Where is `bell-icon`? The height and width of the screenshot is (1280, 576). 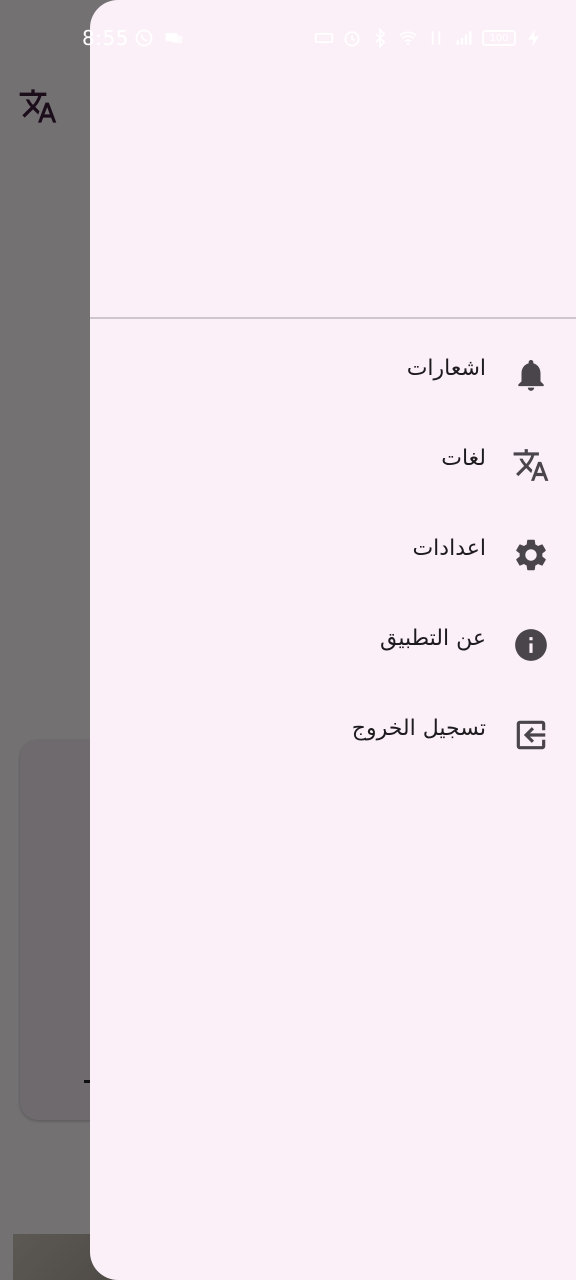 bell-icon is located at coordinates (531, 375).